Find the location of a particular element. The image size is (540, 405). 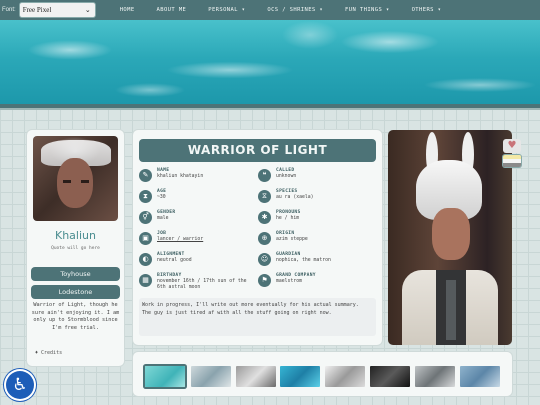

lodestone-button: Lodestone is located at coordinates (75, 292).